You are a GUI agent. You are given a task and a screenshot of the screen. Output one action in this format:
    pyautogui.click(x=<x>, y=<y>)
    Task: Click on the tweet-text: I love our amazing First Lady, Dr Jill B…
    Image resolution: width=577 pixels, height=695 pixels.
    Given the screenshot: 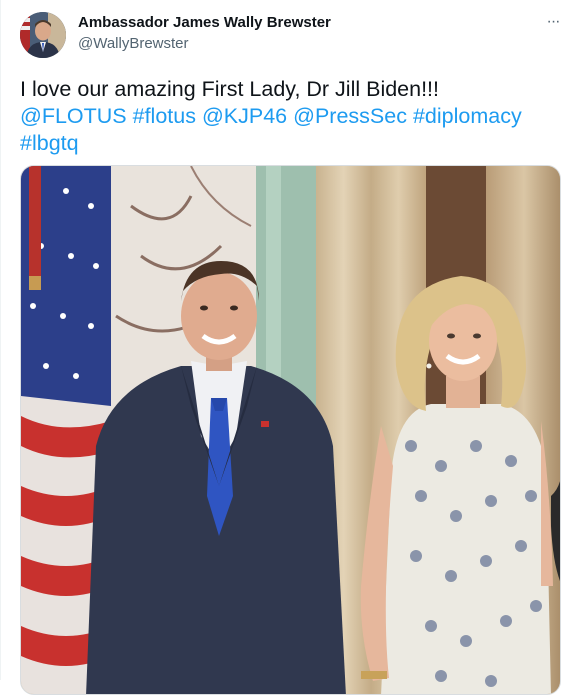 What is the action you would take?
    pyautogui.click(x=290, y=116)
    